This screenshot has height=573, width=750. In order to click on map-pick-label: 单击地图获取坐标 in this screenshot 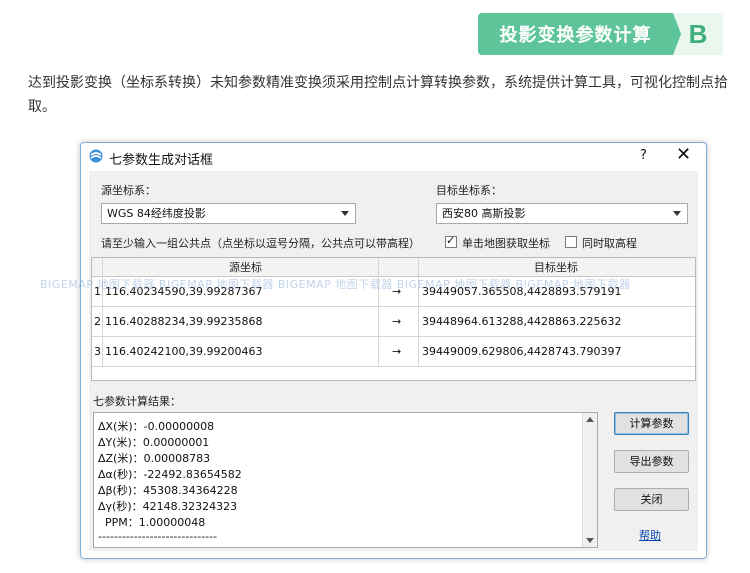, I will do `click(506, 243)`.